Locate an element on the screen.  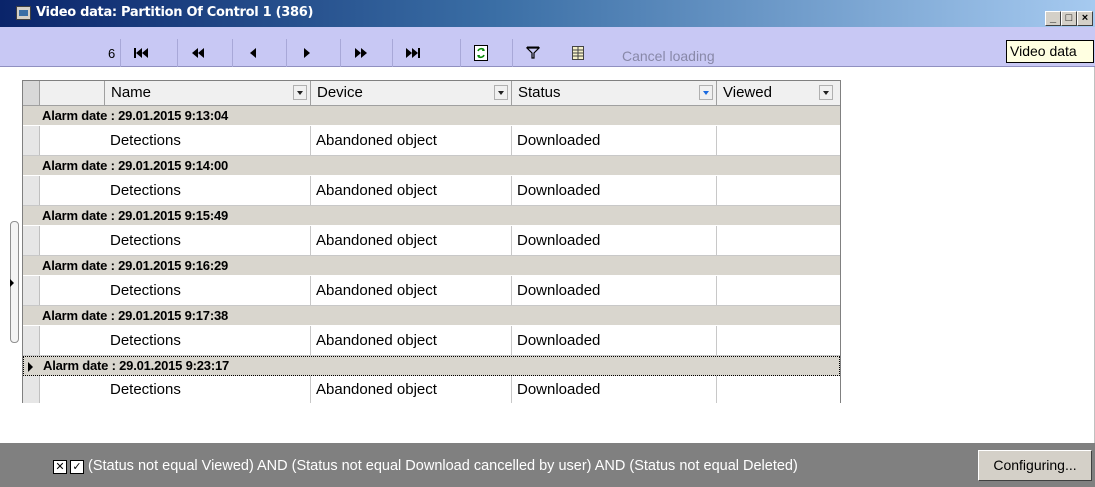
previous-page-button is located at coordinates (197, 53).